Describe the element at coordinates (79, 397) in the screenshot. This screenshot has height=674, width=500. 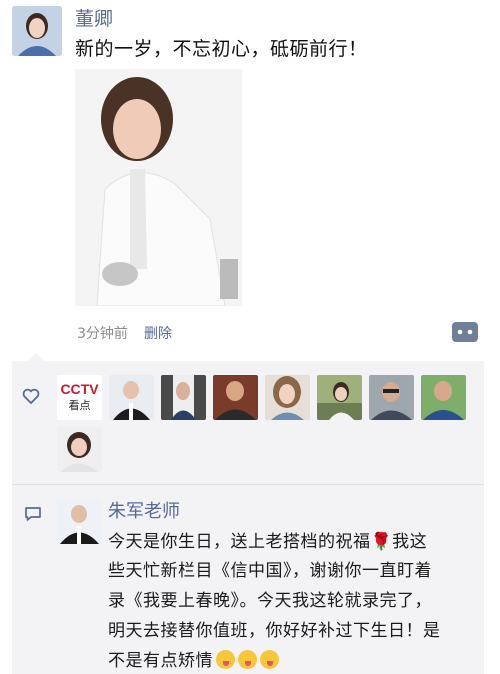
I see `liker-avatar-cctv: CCTV 看点` at that location.